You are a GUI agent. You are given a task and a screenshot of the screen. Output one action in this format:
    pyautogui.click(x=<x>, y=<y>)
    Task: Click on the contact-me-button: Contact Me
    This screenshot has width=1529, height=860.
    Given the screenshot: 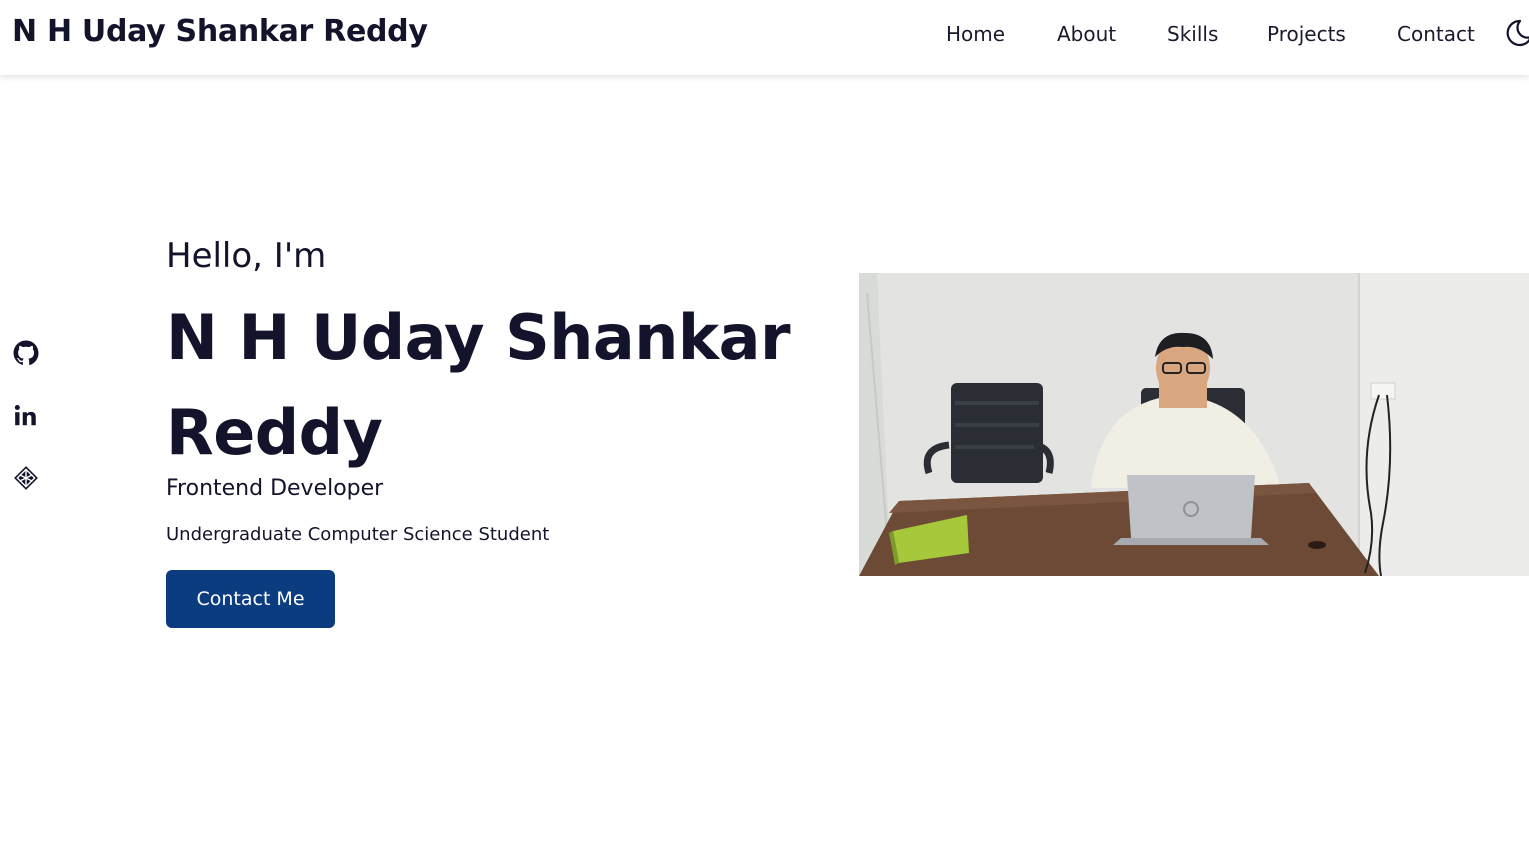 What is the action you would take?
    pyautogui.click(x=250, y=599)
    